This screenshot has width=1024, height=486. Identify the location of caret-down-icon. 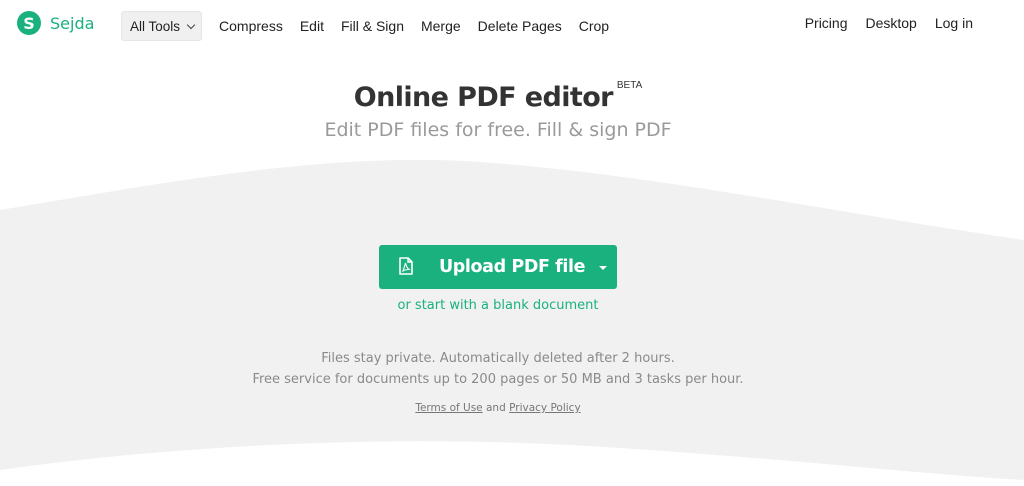
(603, 268).